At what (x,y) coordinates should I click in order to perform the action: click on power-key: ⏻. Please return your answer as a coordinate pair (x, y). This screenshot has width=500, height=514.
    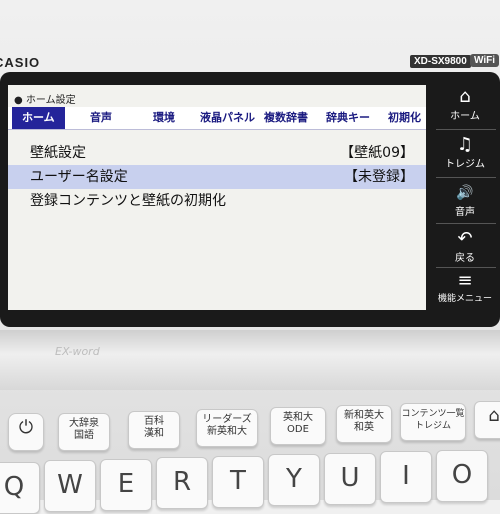
    Looking at the image, I should click on (26, 432).